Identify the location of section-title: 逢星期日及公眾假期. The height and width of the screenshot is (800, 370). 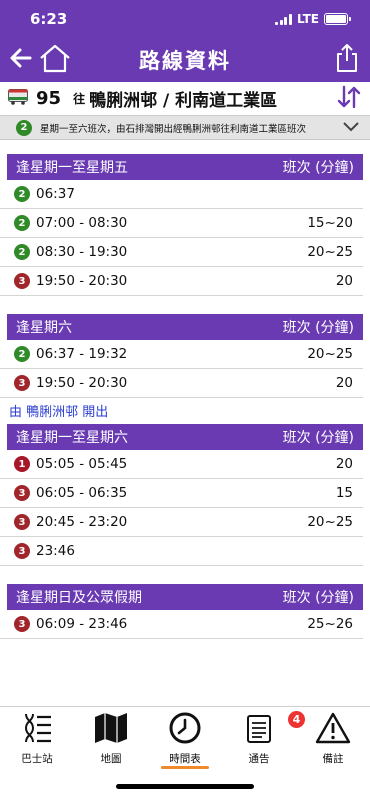
(79, 598).